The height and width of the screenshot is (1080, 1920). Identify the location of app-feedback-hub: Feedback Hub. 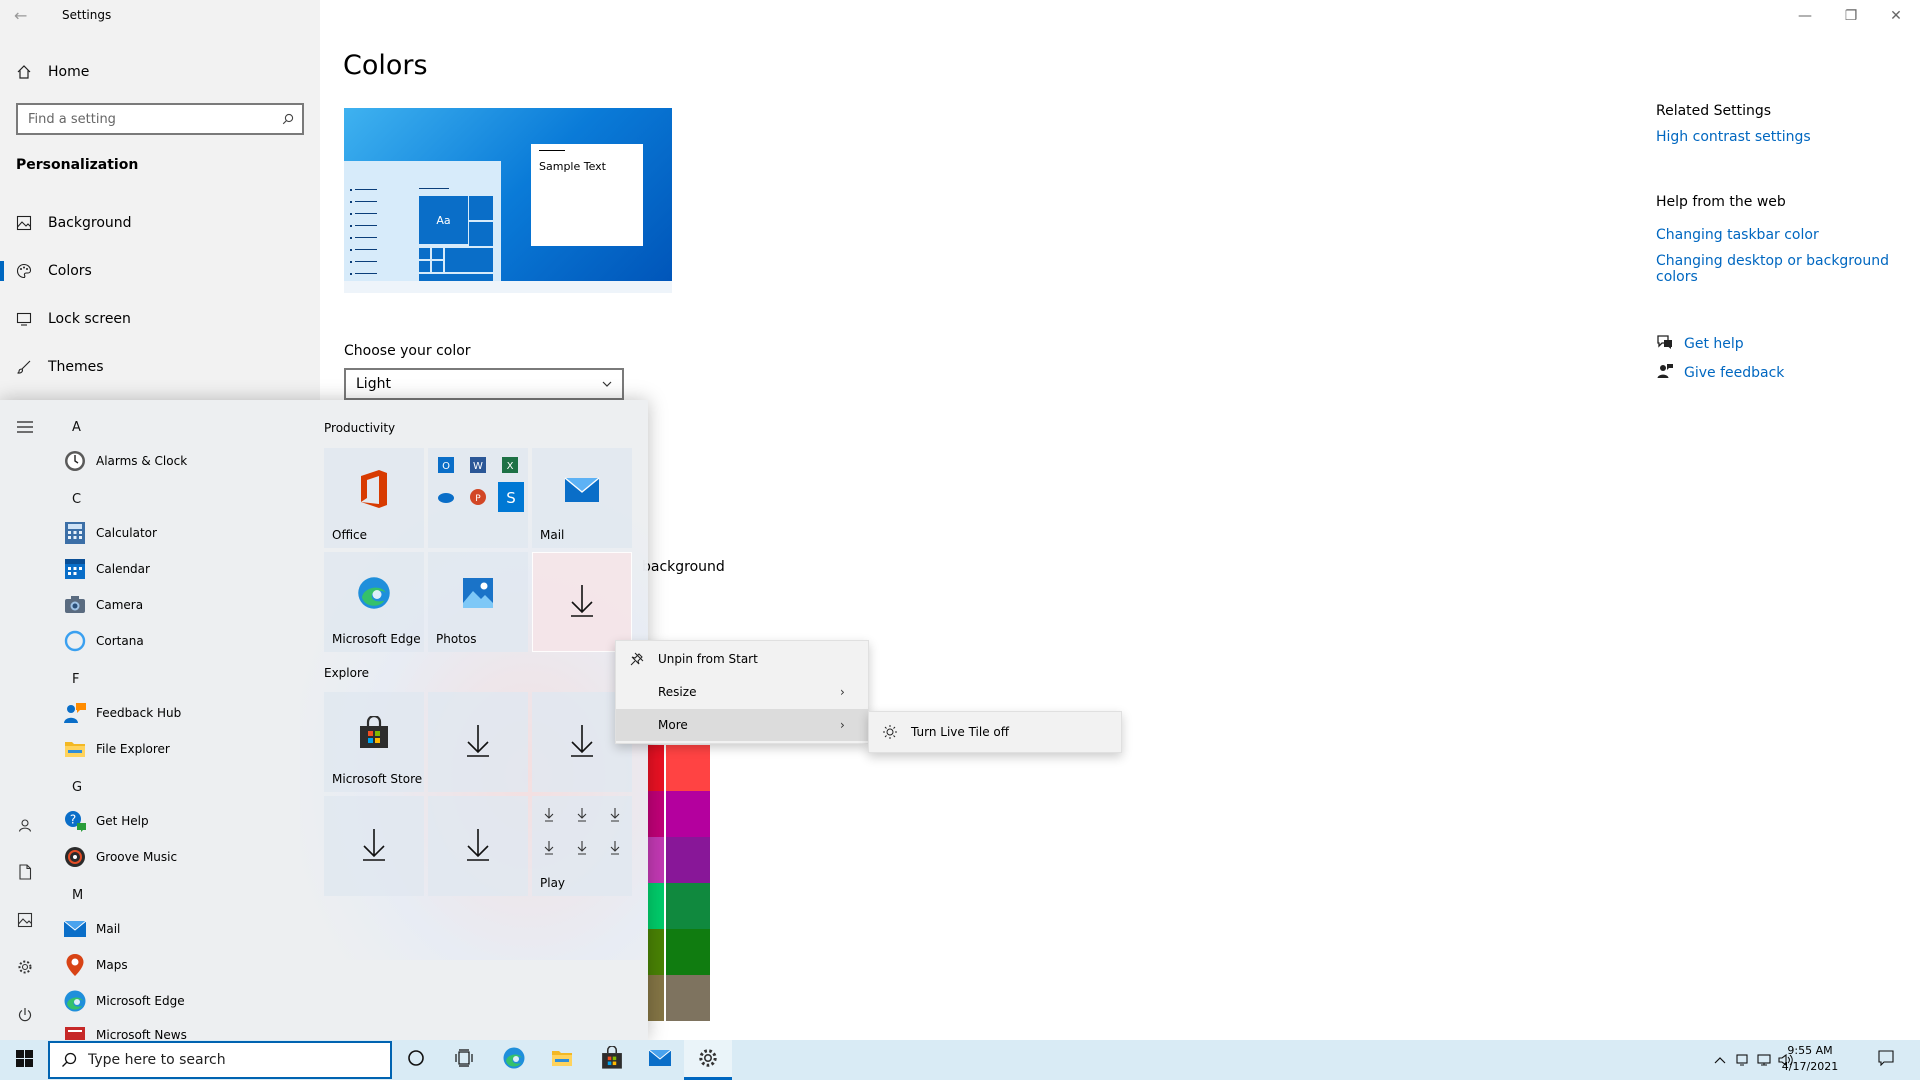
(182, 713).